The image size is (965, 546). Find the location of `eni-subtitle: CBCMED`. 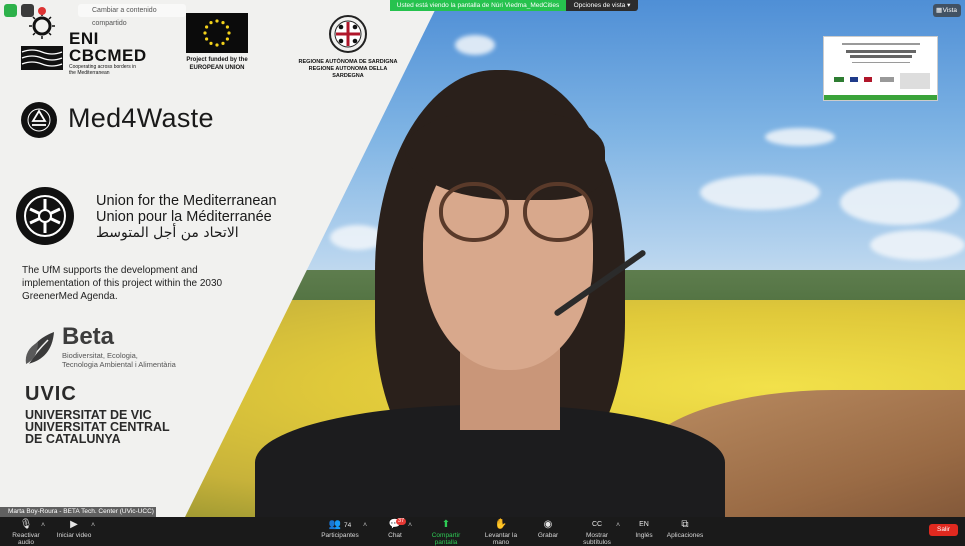

eni-subtitle: CBCMED is located at coordinates (108, 55).